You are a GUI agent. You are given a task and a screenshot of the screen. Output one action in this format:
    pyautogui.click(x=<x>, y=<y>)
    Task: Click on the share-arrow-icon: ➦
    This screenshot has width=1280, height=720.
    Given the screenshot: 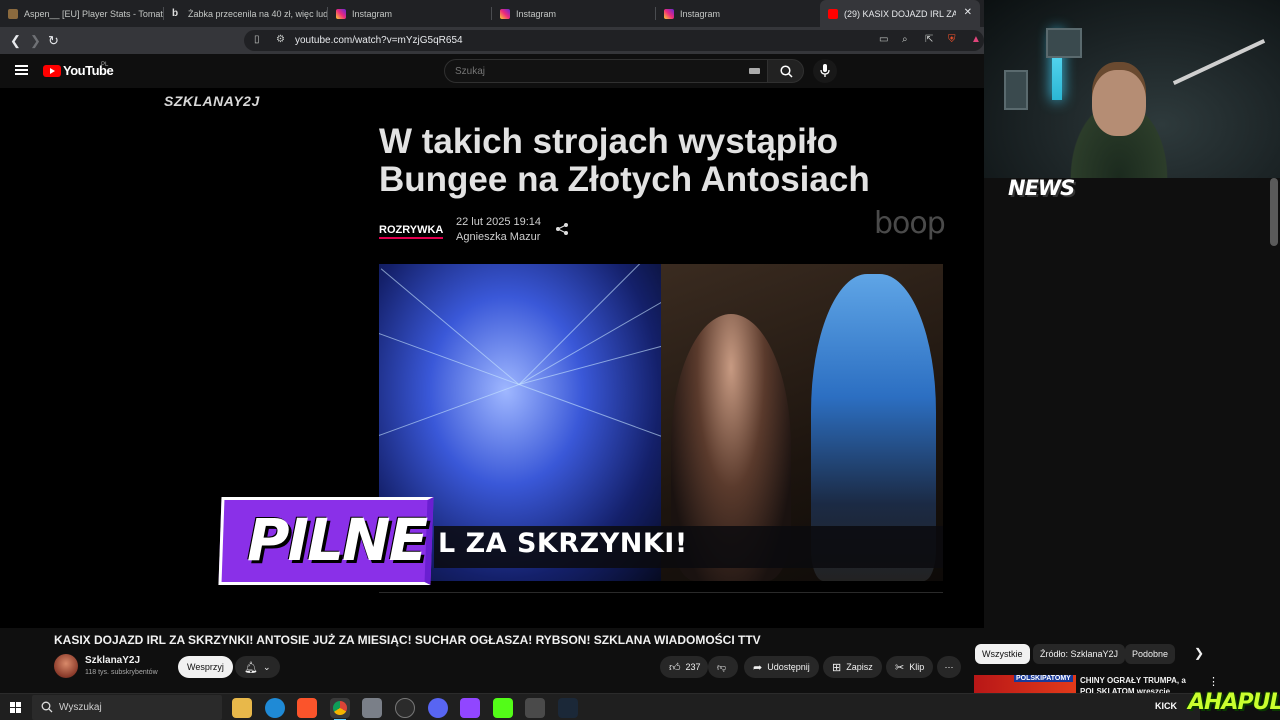 What is the action you would take?
    pyautogui.click(x=758, y=667)
    